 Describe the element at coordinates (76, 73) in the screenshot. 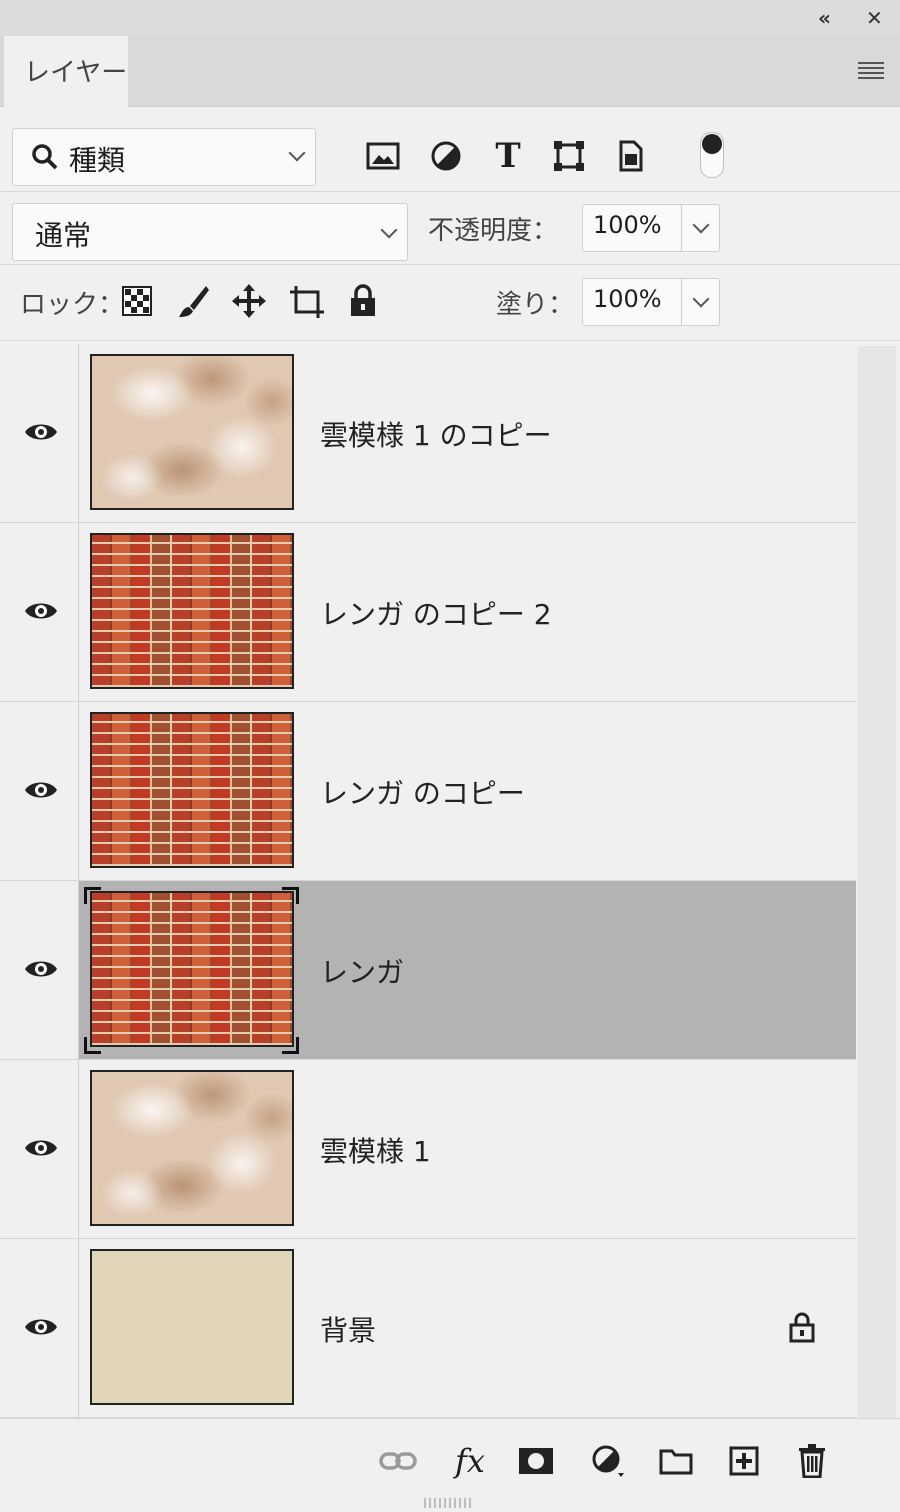

I see `tab-layers-label: レイヤー` at that location.